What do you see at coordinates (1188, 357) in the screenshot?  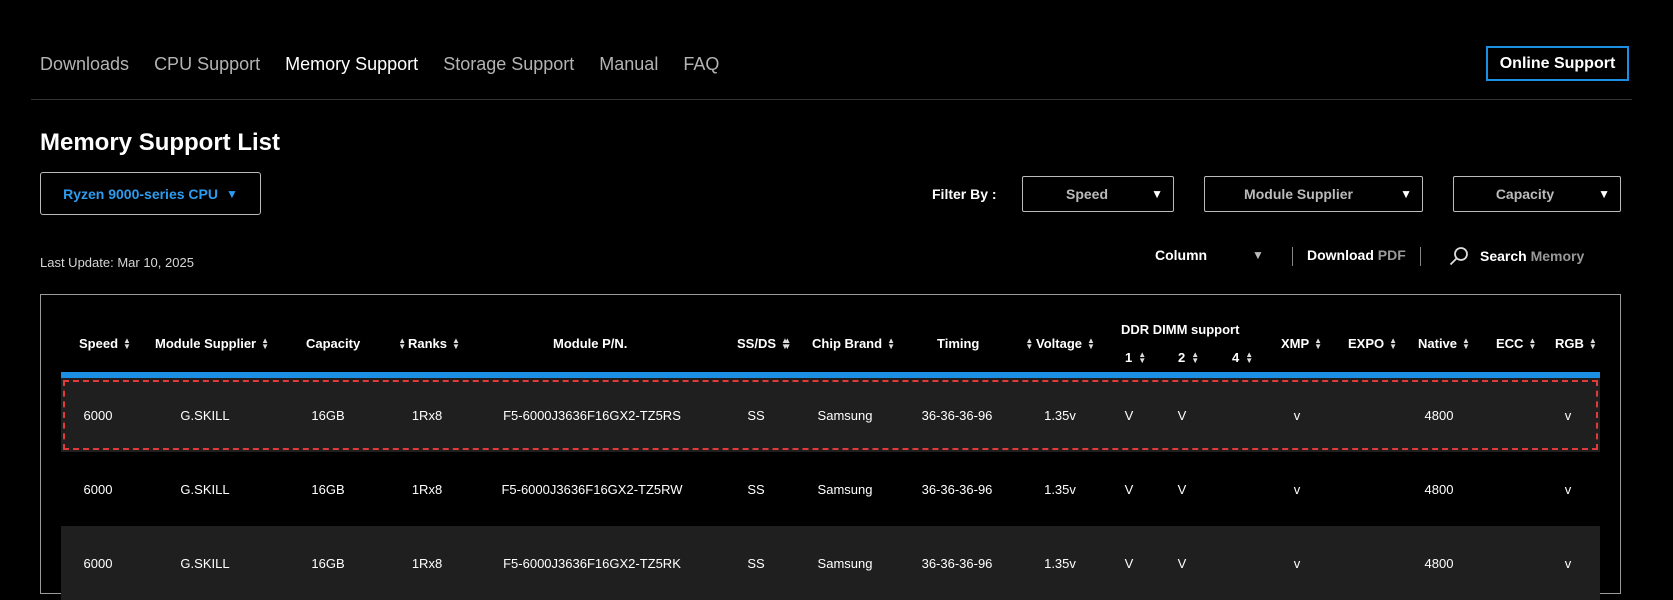 I see `header-ddr-2: 2 ▲ ▼` at bounding box center [1188, 357].